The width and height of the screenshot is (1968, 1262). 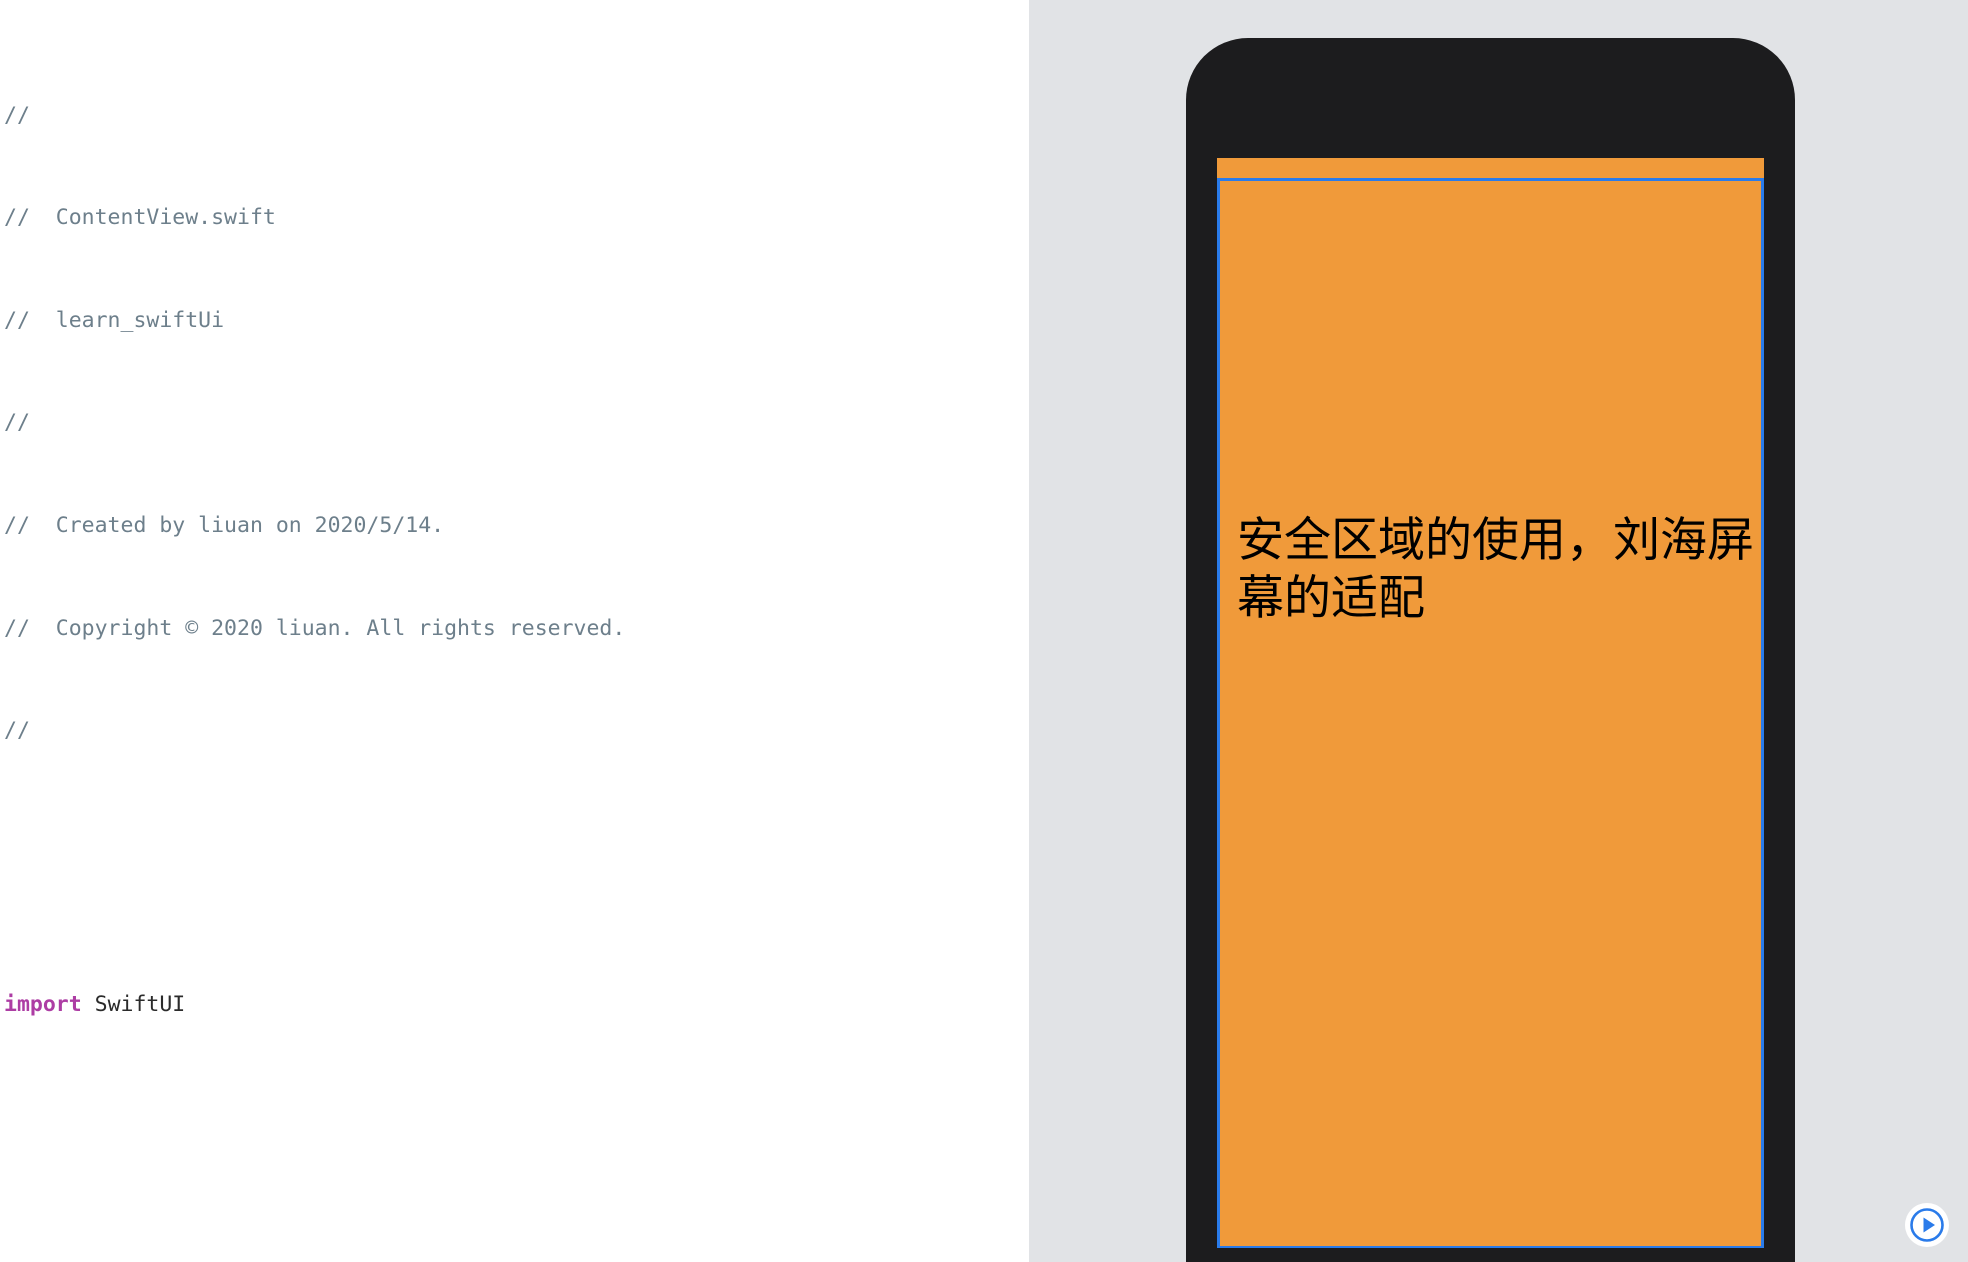 I want to click on preview-text-label: 安全区域的使用，刘海屏幕的适配, so click(x=1495, y=569).